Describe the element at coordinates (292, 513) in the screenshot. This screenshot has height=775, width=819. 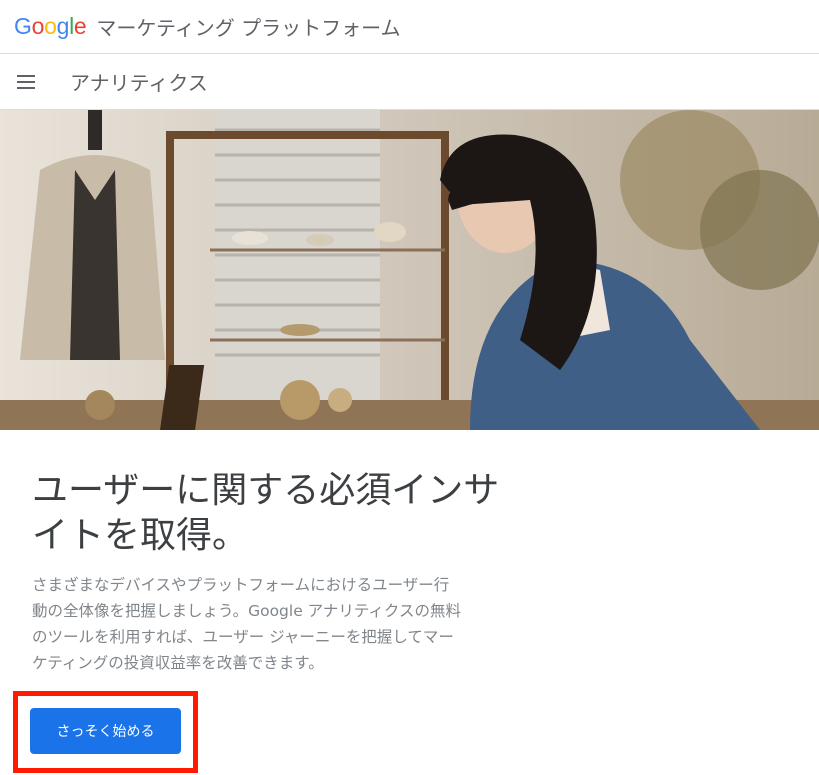
I see `page-headline: ユーザーに関する必須インサ イトを取得。` at that location.